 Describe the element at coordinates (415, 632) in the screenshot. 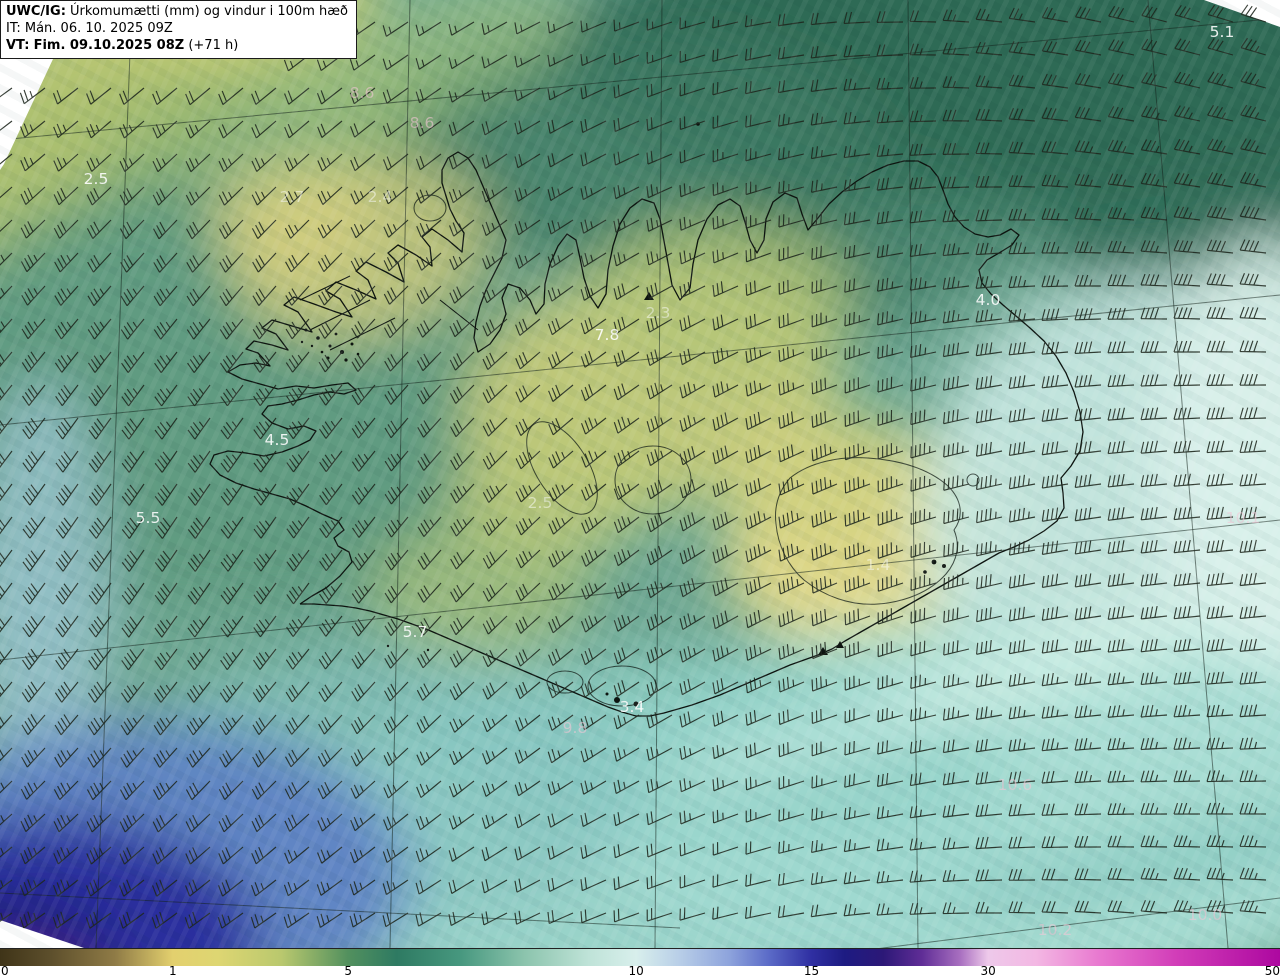

I see `precip-value-label: 5.7` at that location.